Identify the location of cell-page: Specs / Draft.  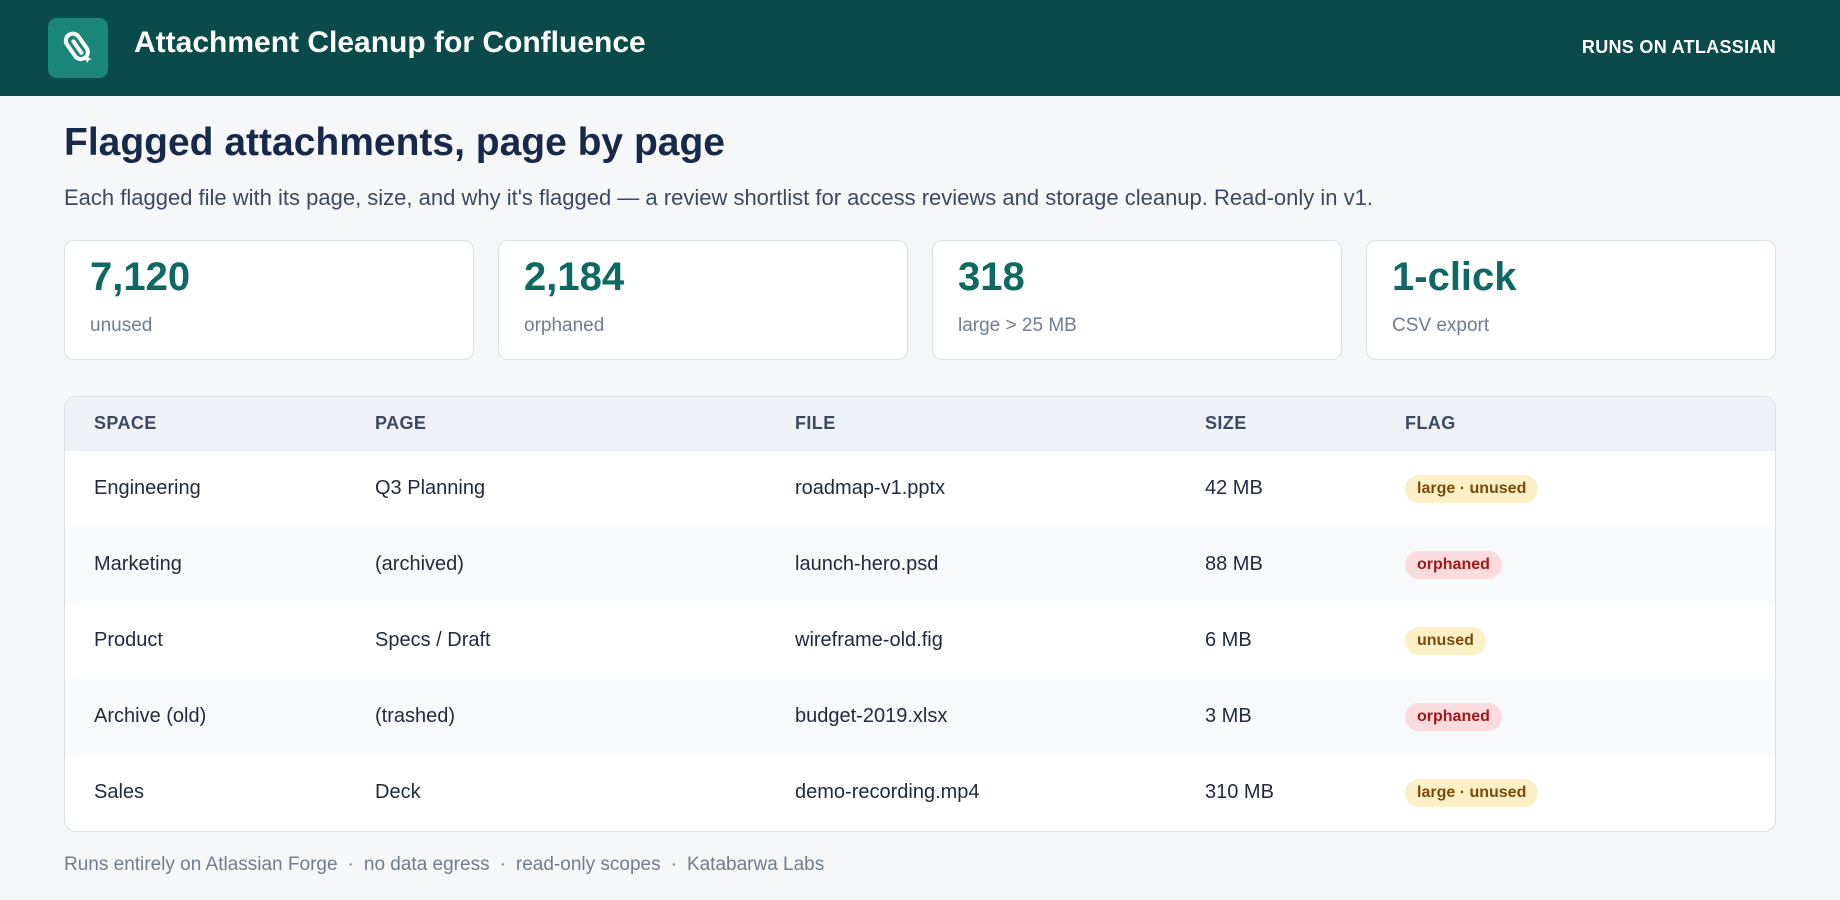
(433, 640).